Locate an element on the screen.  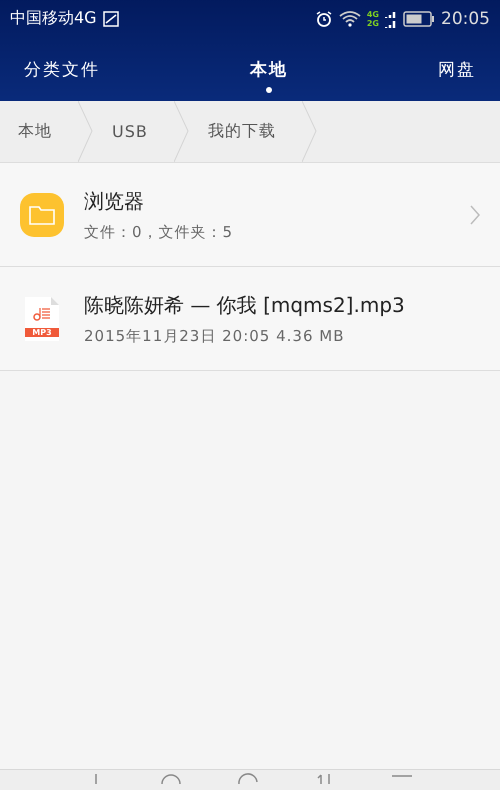
breadcrumb-item: USB is located at coordinates (142, 131).